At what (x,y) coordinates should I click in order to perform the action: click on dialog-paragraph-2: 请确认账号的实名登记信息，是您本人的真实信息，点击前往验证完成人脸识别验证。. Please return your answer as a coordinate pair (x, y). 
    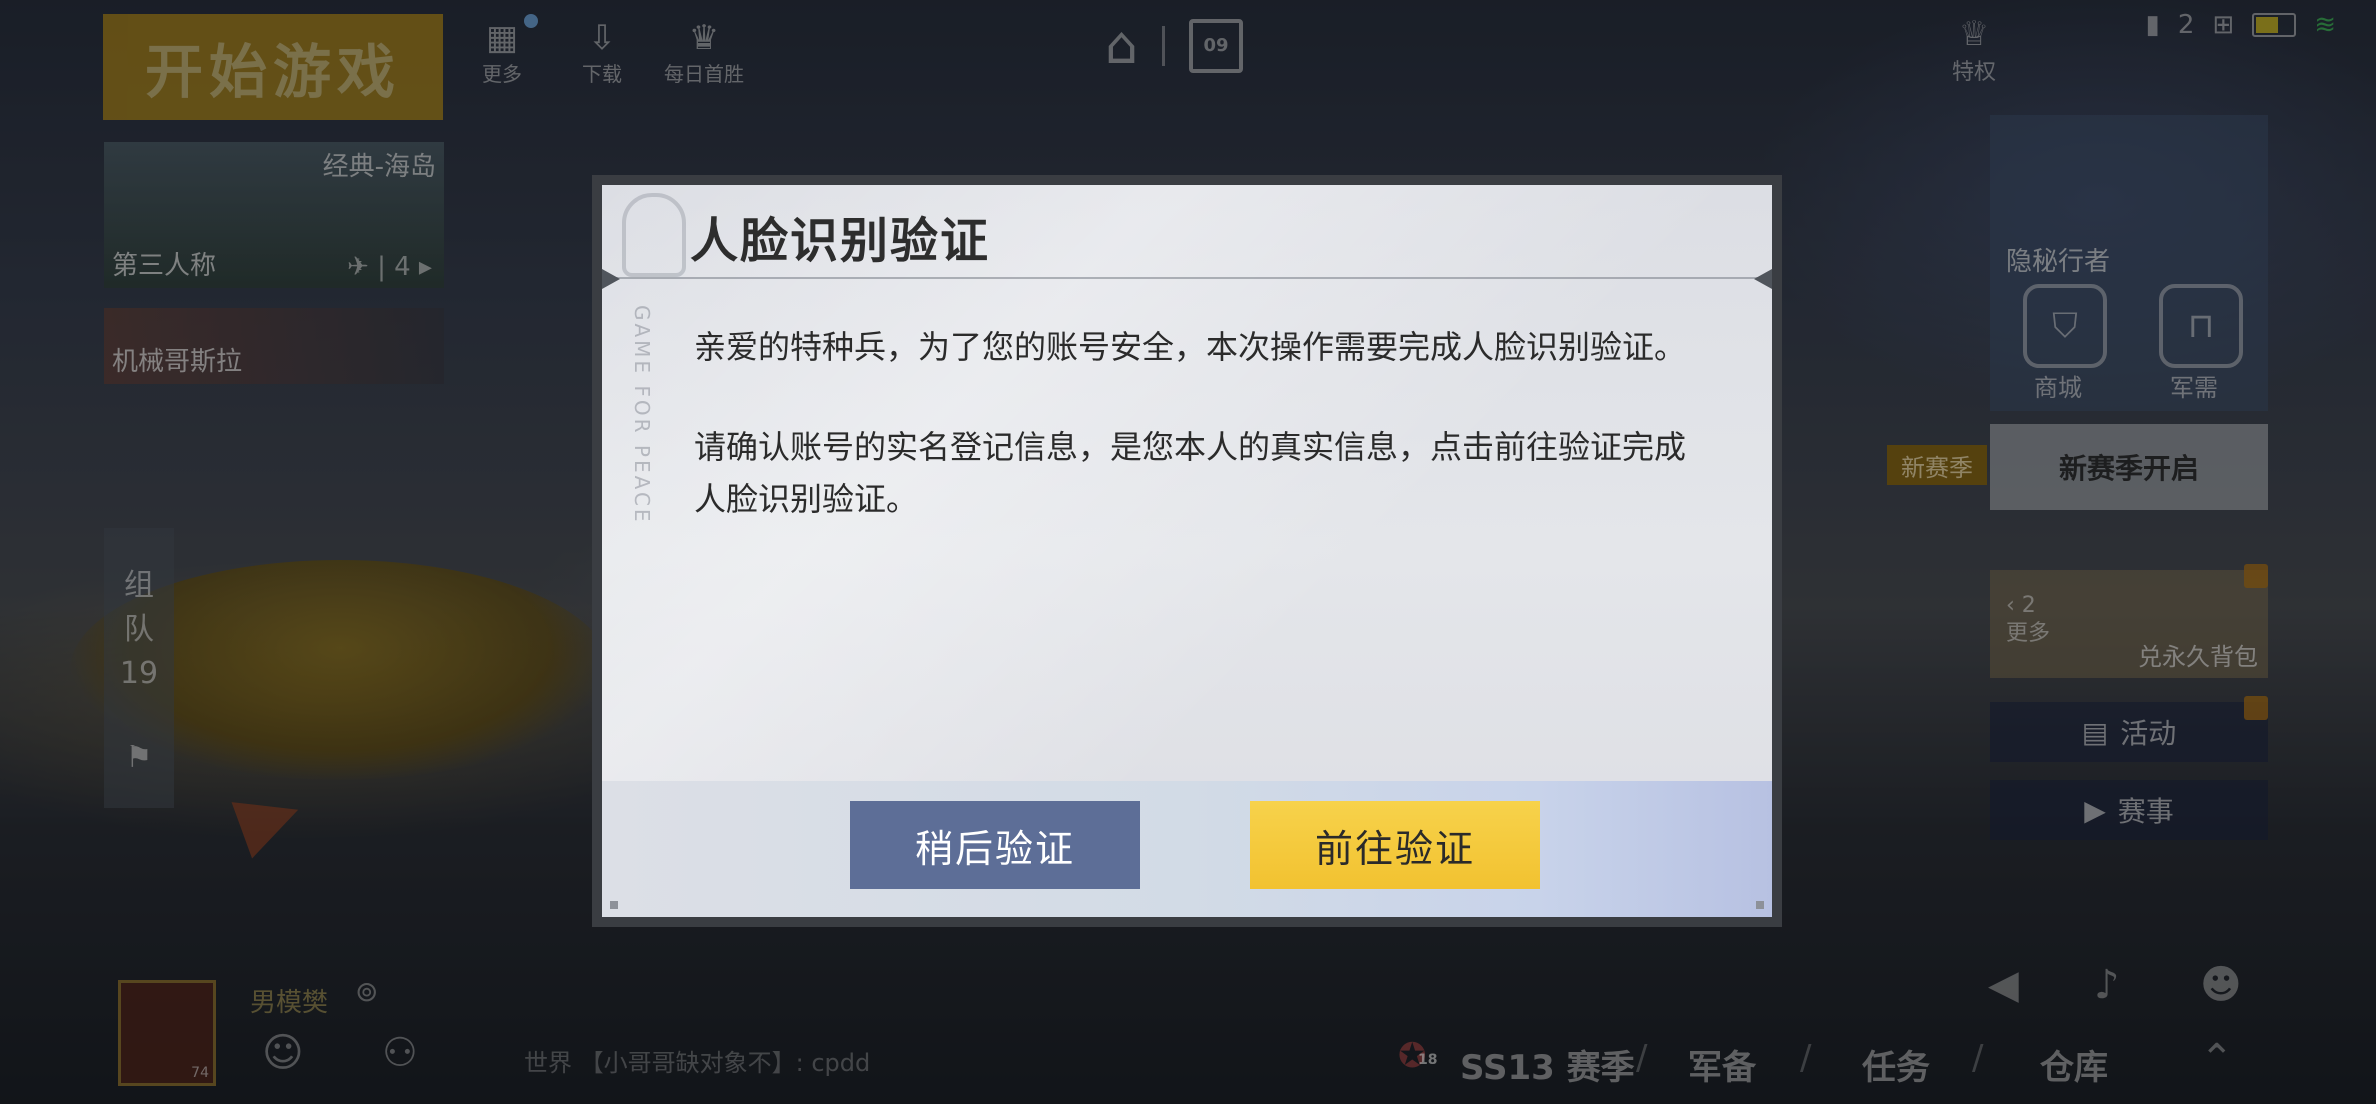
    Looking at the image, I should click on (1190, 473).